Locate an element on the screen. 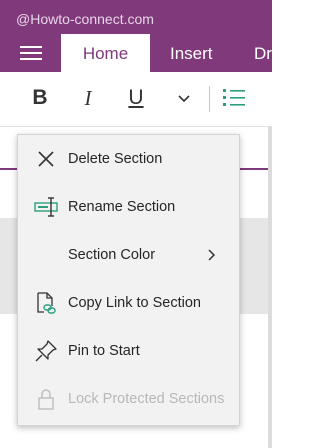 The width and height of the screenshot is (320, 448). chevron-down-icon is located at coordinates (184, 99).